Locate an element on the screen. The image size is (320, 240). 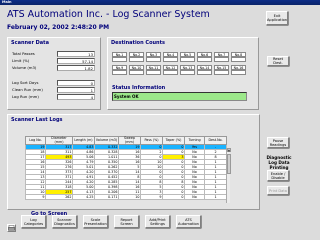
log-categories-button: Log Categories is located at coordinates (33, 221).